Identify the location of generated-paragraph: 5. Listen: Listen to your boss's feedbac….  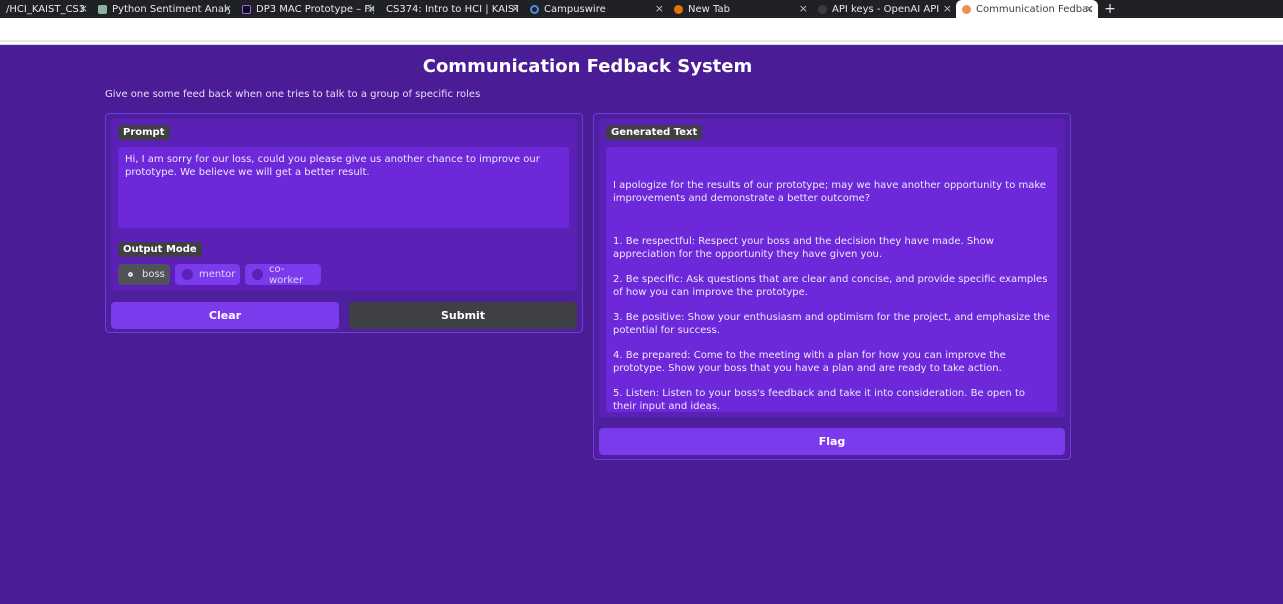
(819, 400).